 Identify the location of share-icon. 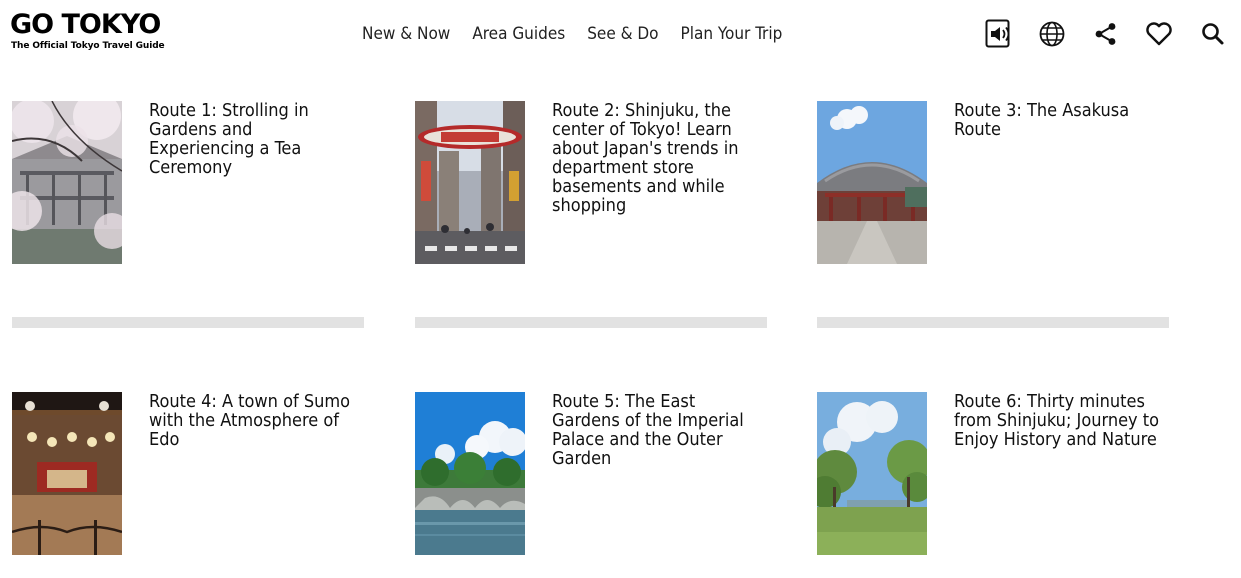
(1106, 34).